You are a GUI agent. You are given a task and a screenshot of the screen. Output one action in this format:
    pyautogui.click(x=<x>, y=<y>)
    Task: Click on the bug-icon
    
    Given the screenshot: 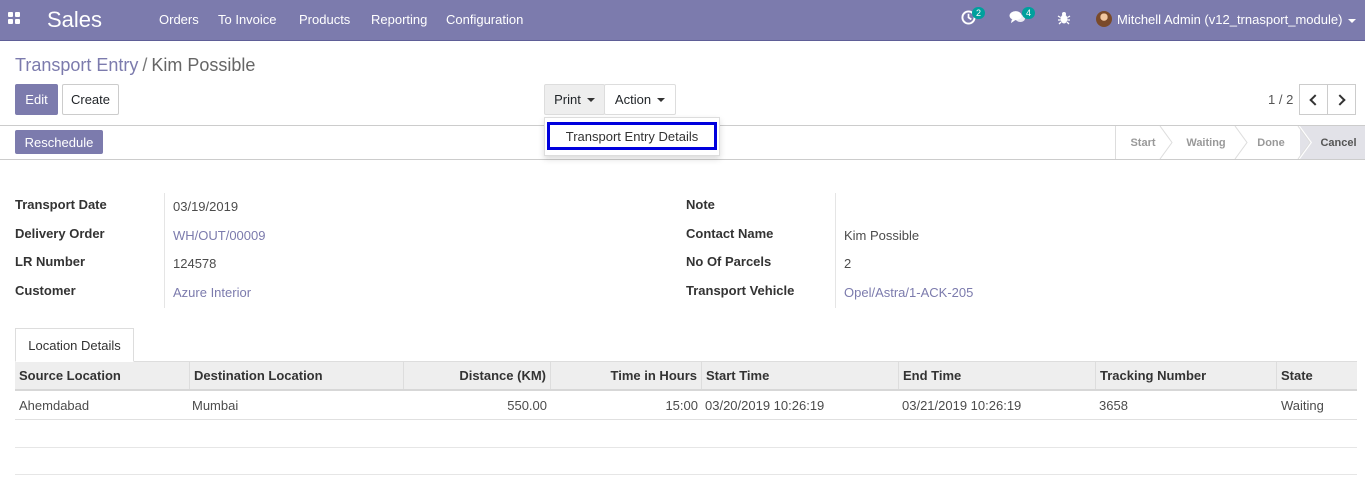 What is the action you would take?
    pyautogui.click(x=1064, y=18)
    